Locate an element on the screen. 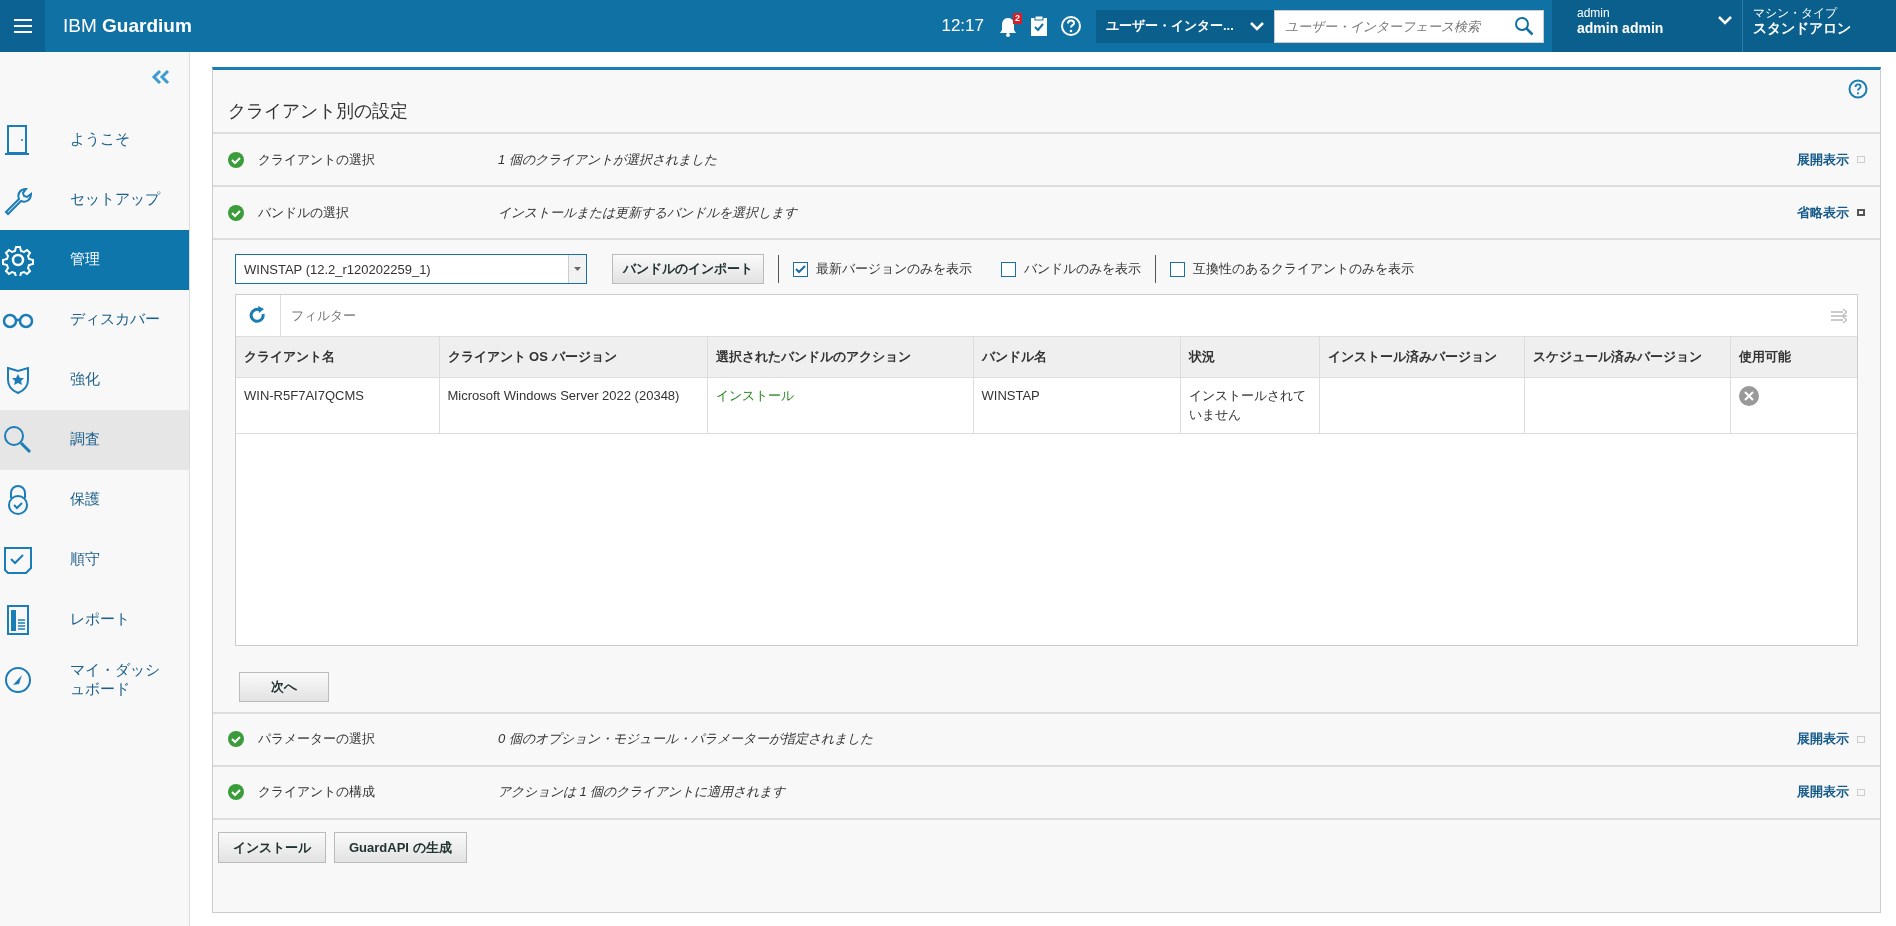  step-label: バンドルの選択 is located at coordinates (304, 212).